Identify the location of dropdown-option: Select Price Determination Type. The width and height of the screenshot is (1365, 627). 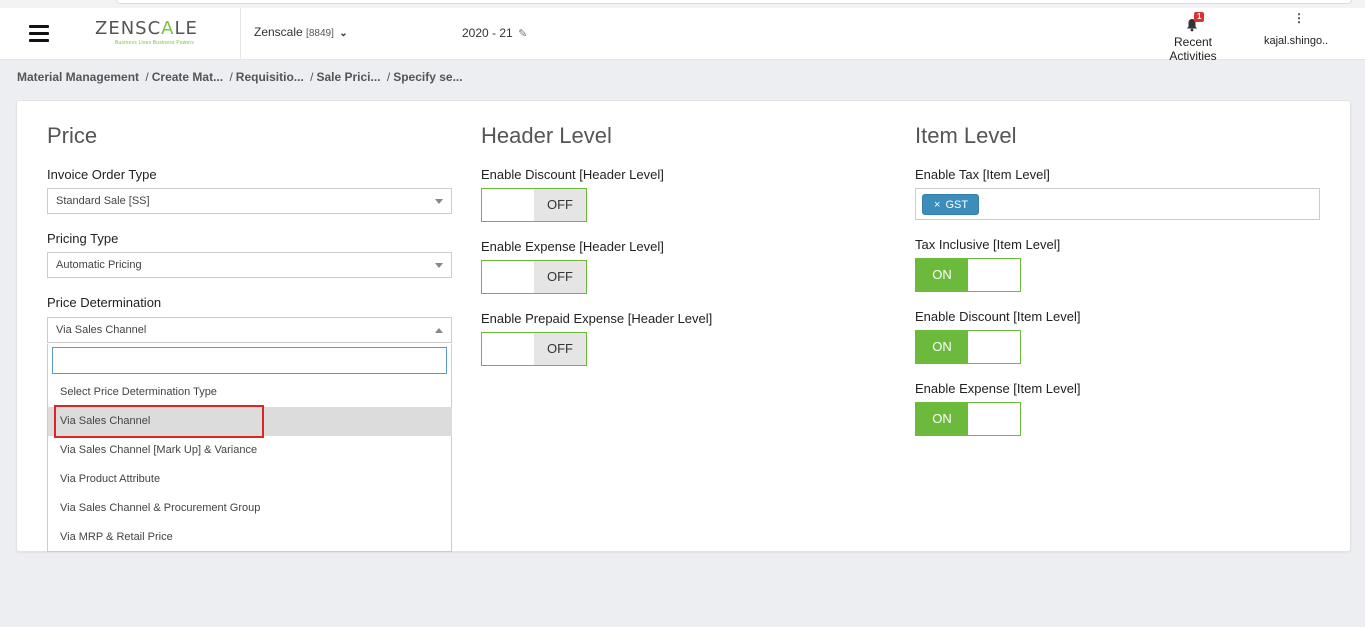
(250, 392).